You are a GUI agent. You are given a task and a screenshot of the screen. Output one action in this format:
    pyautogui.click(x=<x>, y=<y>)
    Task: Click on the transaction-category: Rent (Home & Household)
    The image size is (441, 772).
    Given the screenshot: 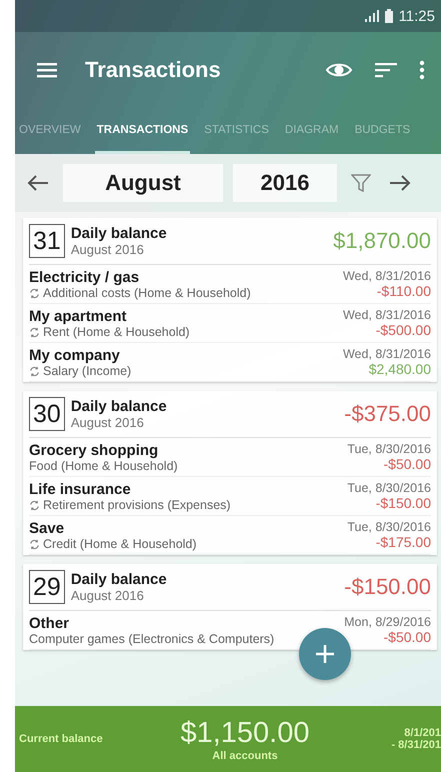 What is the action you would take?
    pyautogui.click(x=116, y=332)
    